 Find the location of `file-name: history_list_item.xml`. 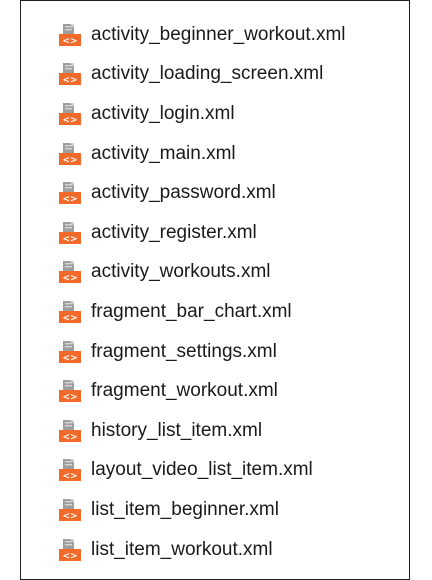

file-name: history_list_item.xml is located at coordinates (177, 430).